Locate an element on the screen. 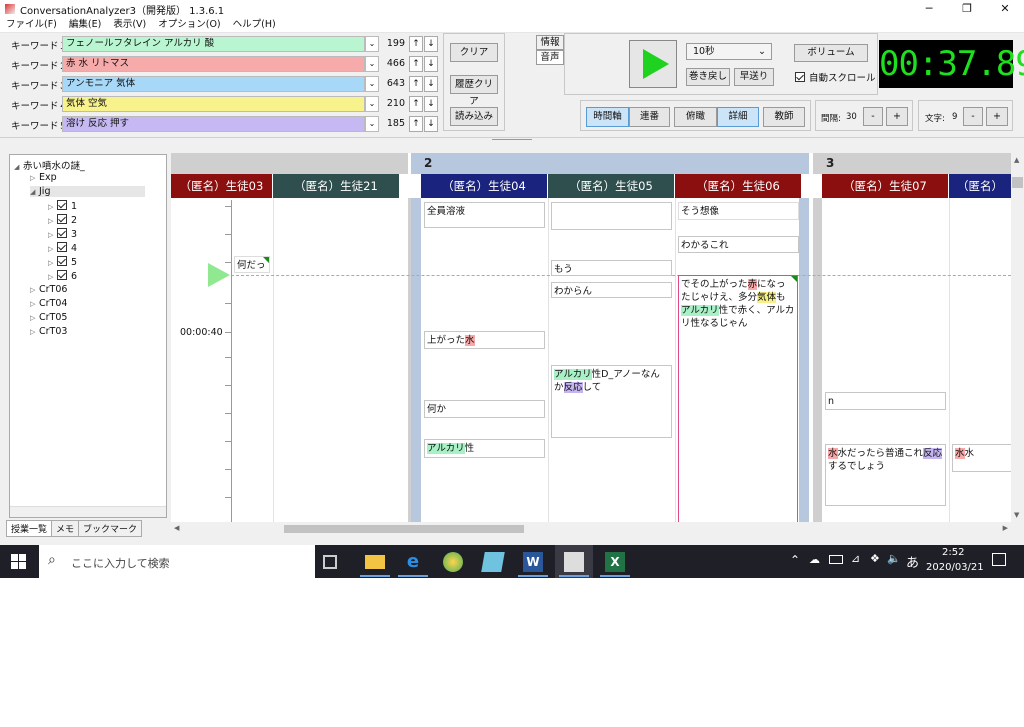 This screenshot has width=1024, height=727. tree-node-group-1: ▷ 1 is located at coordinates (62, 206).